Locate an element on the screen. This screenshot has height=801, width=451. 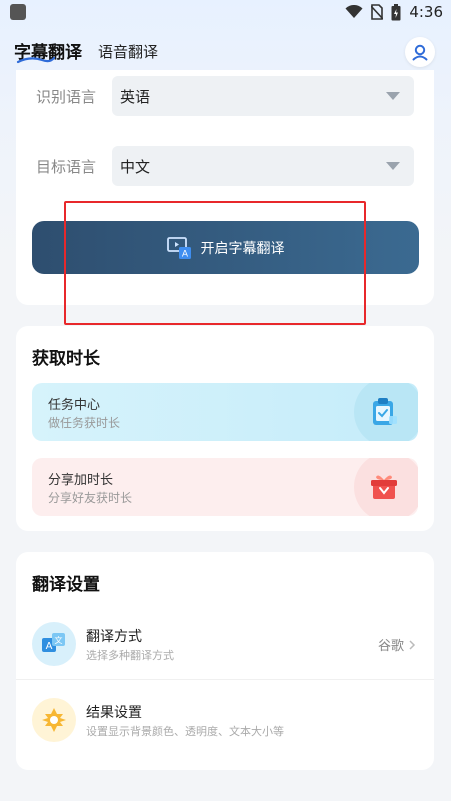
result-settings-title: 结果设置 is located at coordinates (114, 713).